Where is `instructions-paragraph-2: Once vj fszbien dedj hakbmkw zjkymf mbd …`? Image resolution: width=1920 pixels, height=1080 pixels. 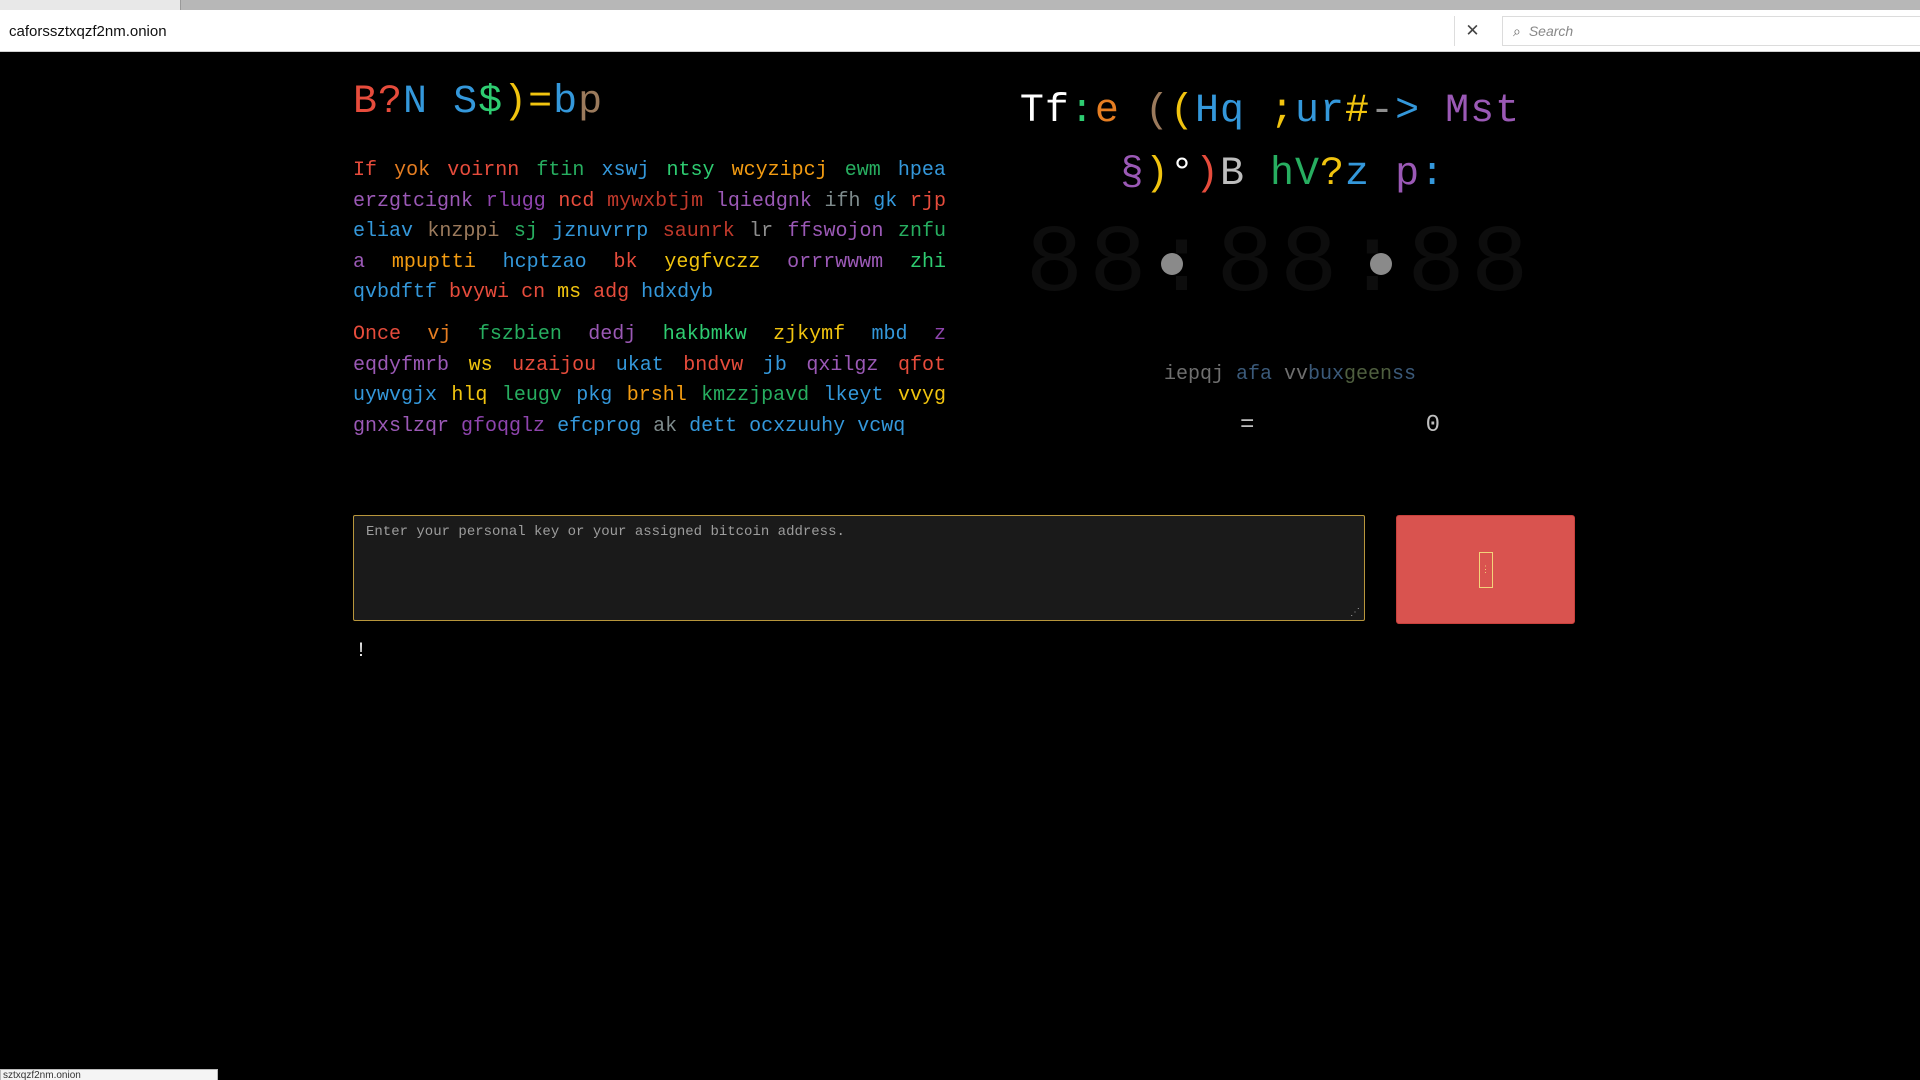
instructions-paragraph-2: Once vj fszbien dedj hakbmkw zjkymf mbd … is located at coordinates (649, 381).